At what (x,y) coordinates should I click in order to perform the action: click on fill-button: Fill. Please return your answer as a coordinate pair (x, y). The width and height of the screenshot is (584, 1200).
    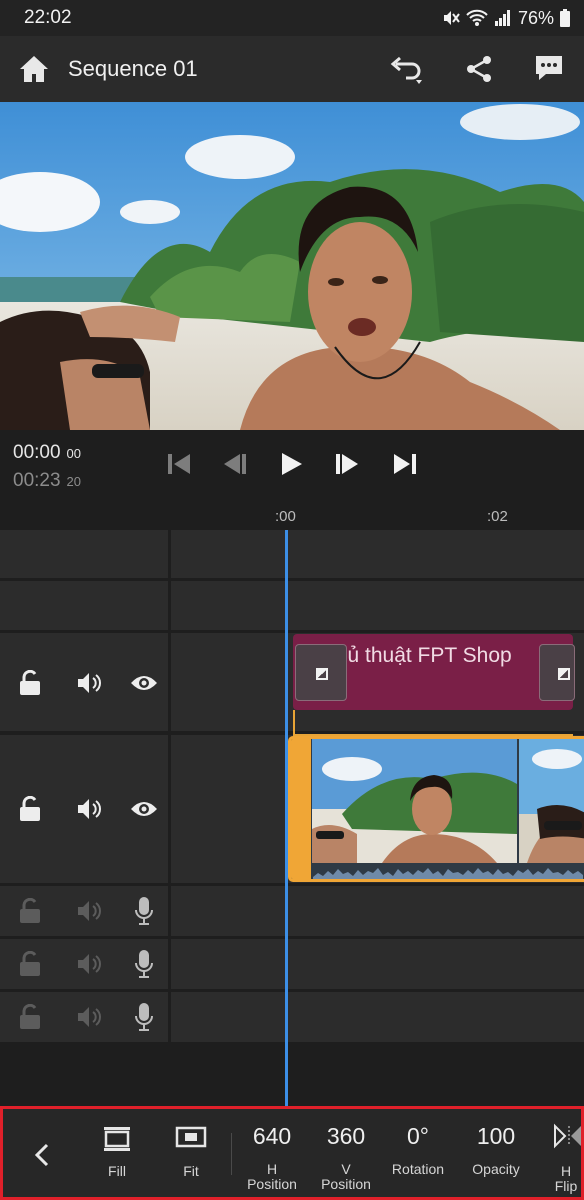
    Looking at the image, I should click on (117, 1151).